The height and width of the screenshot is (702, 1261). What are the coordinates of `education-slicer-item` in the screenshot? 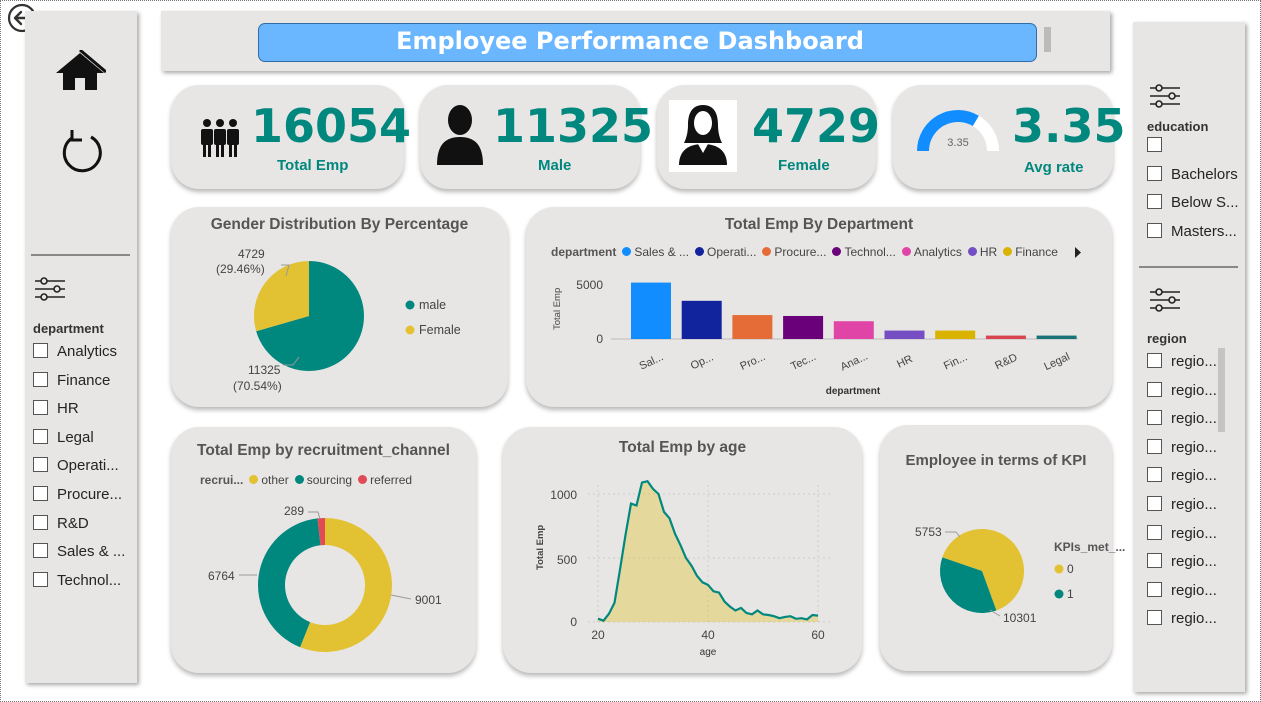 It's located at (1159, 145).